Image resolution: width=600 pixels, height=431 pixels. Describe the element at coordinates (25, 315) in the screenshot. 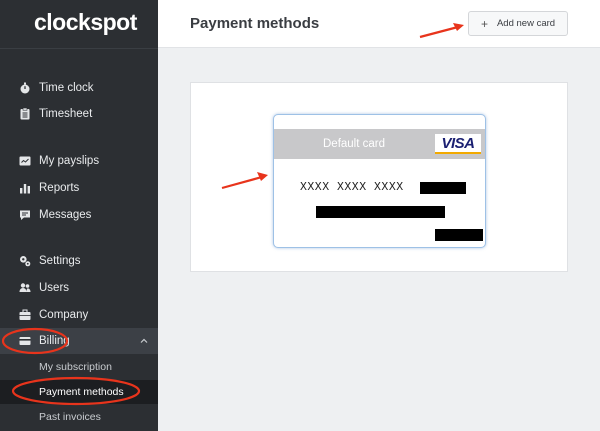

I see `briefcase-icon` at that location.